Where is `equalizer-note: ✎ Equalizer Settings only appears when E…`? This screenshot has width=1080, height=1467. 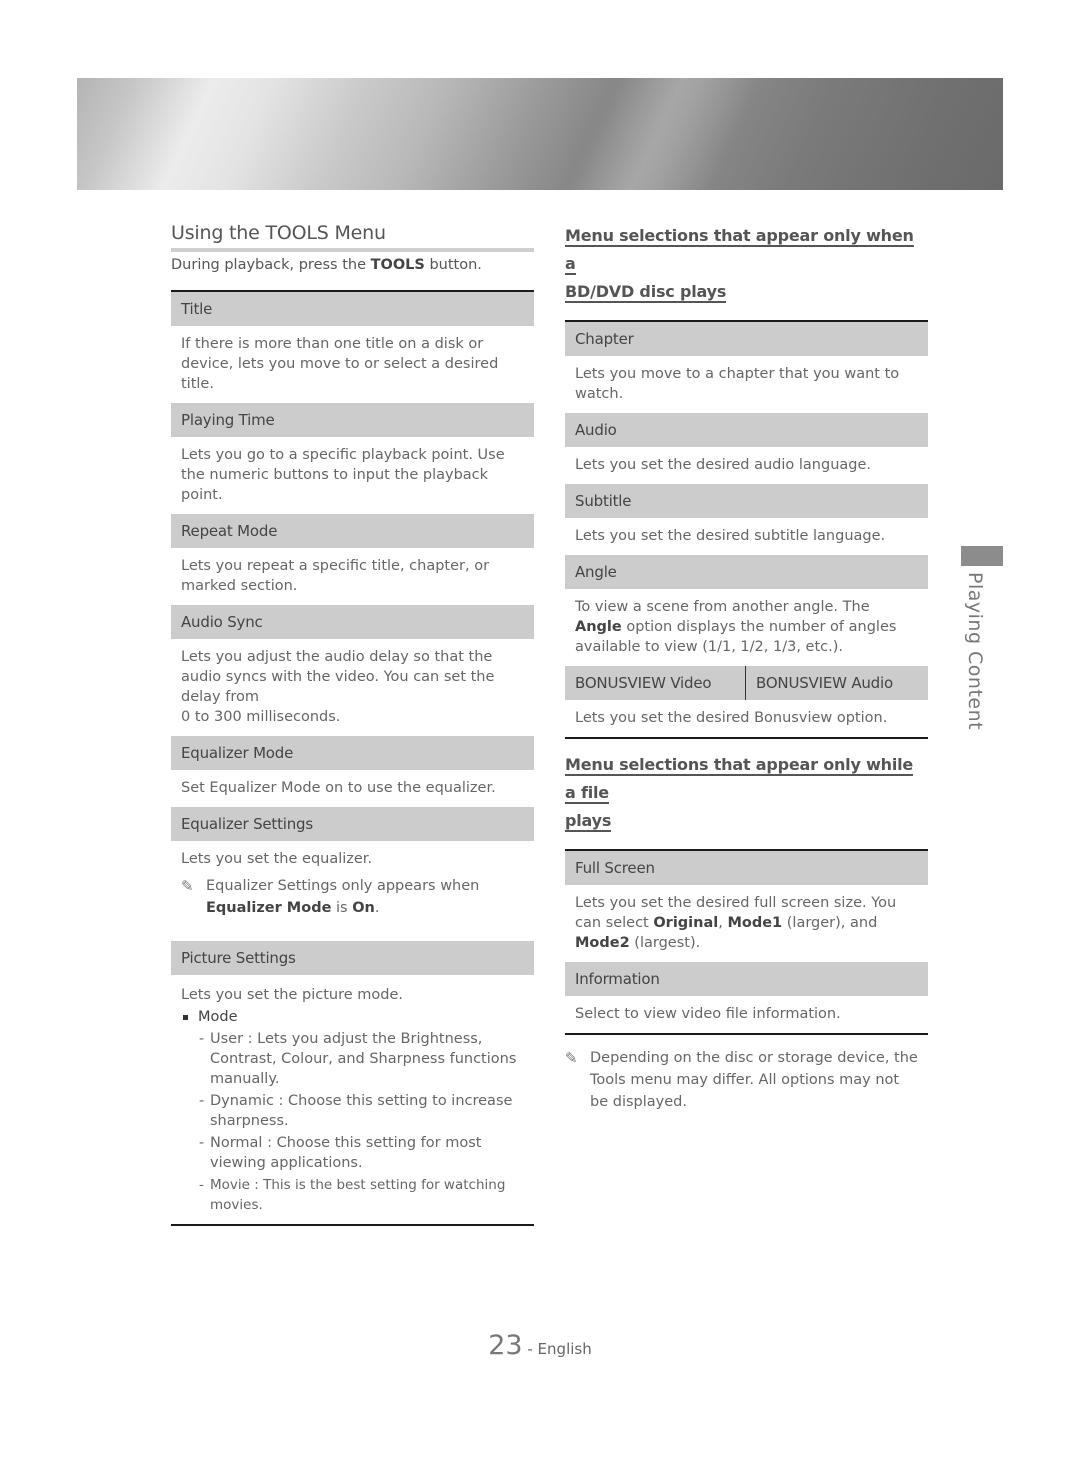
equalizer-note: ✎ Equalizer Settings only appears when E… is located at coordinates (352, 897).